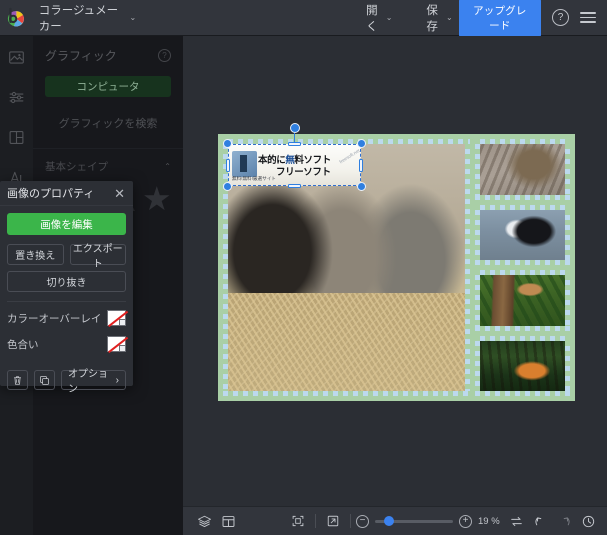 This screenshot has height=535, width=607. I want to click on hamburger-menu-icon, so click(588, 17).